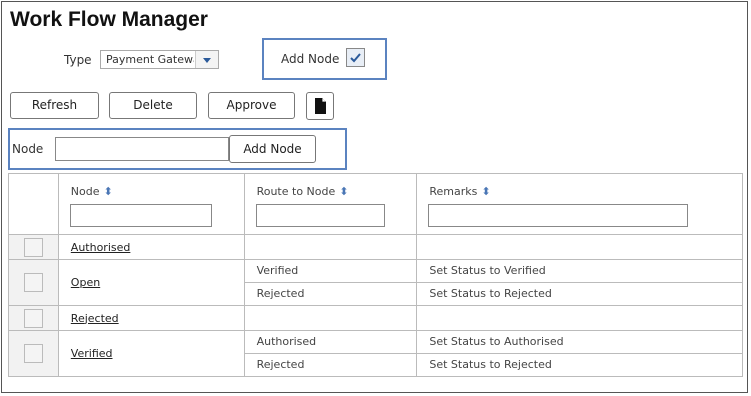  Describe the element at coordinates (206, 59) in the screenshot. I see `chevron-down-icon` at that location.